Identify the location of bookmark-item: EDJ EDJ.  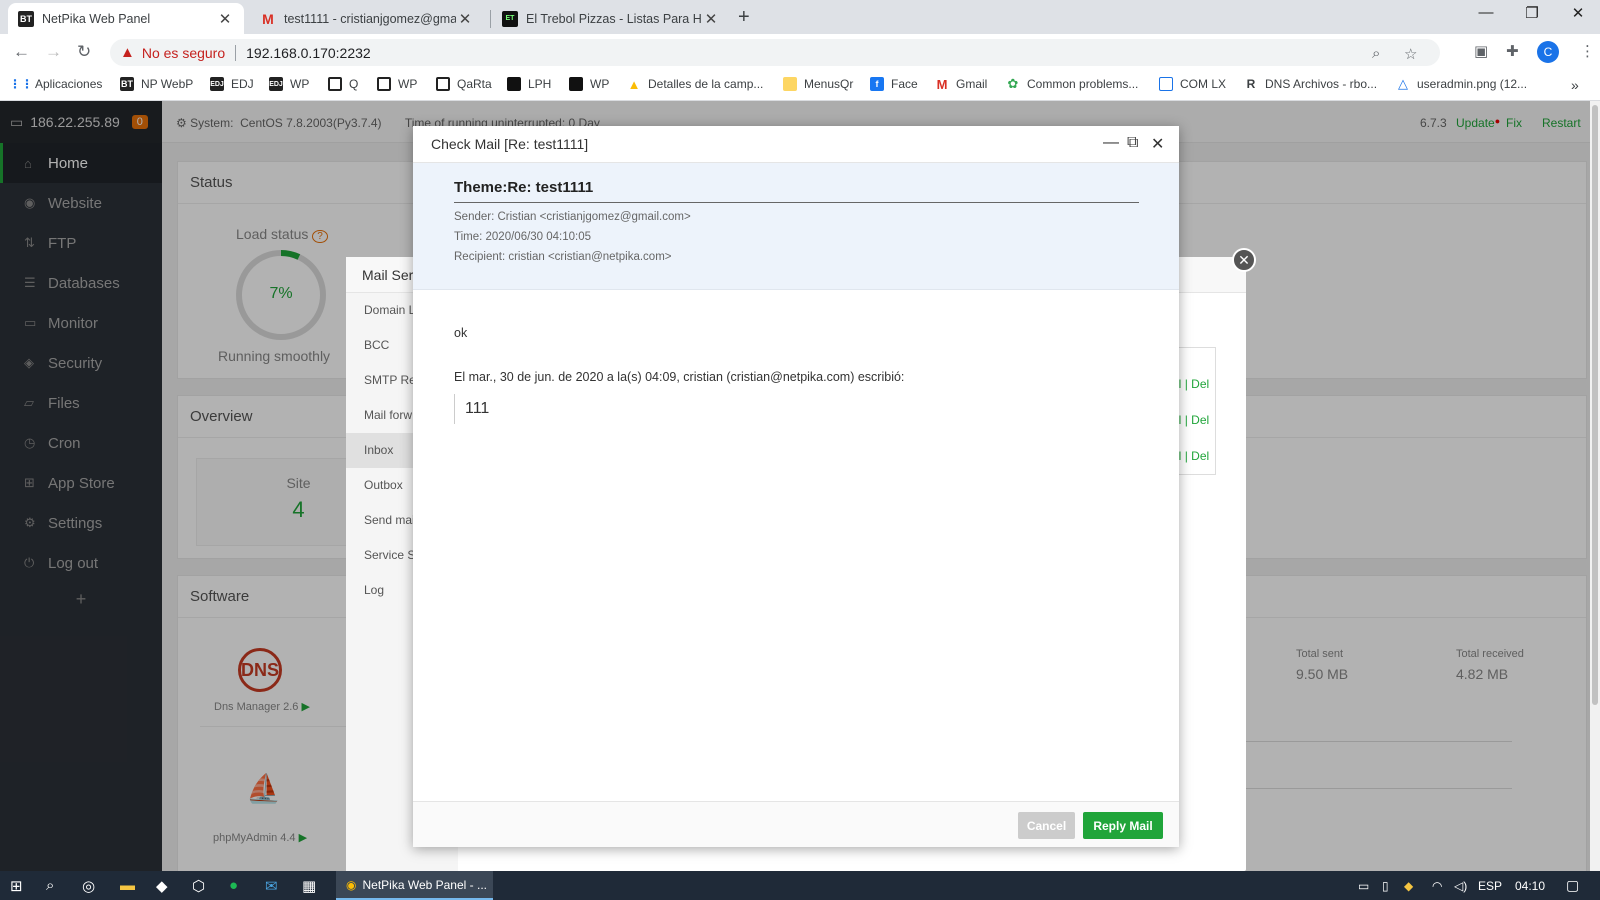
(232, 84).